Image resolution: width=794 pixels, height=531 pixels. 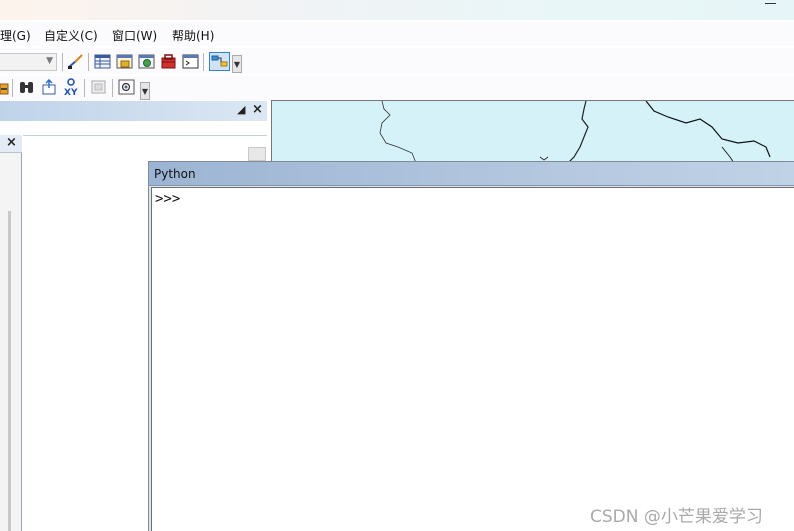 I want to click on identify-icon, so click(x=4, y=87).